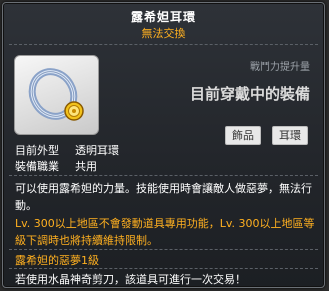  I want to click on item-icon-frame, so click(56, 95).